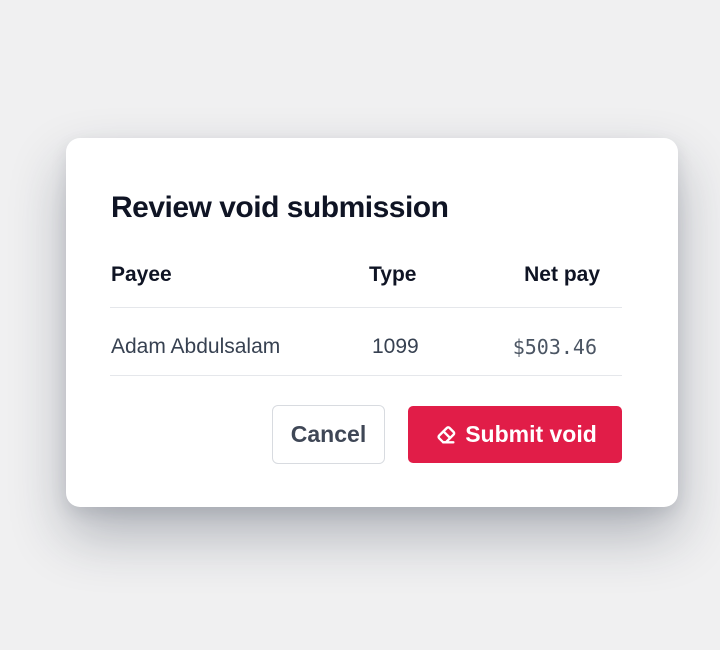 This screenshot has width=720, height=650. I want to click on dialog-title: Review void submission, so click(280, 207).